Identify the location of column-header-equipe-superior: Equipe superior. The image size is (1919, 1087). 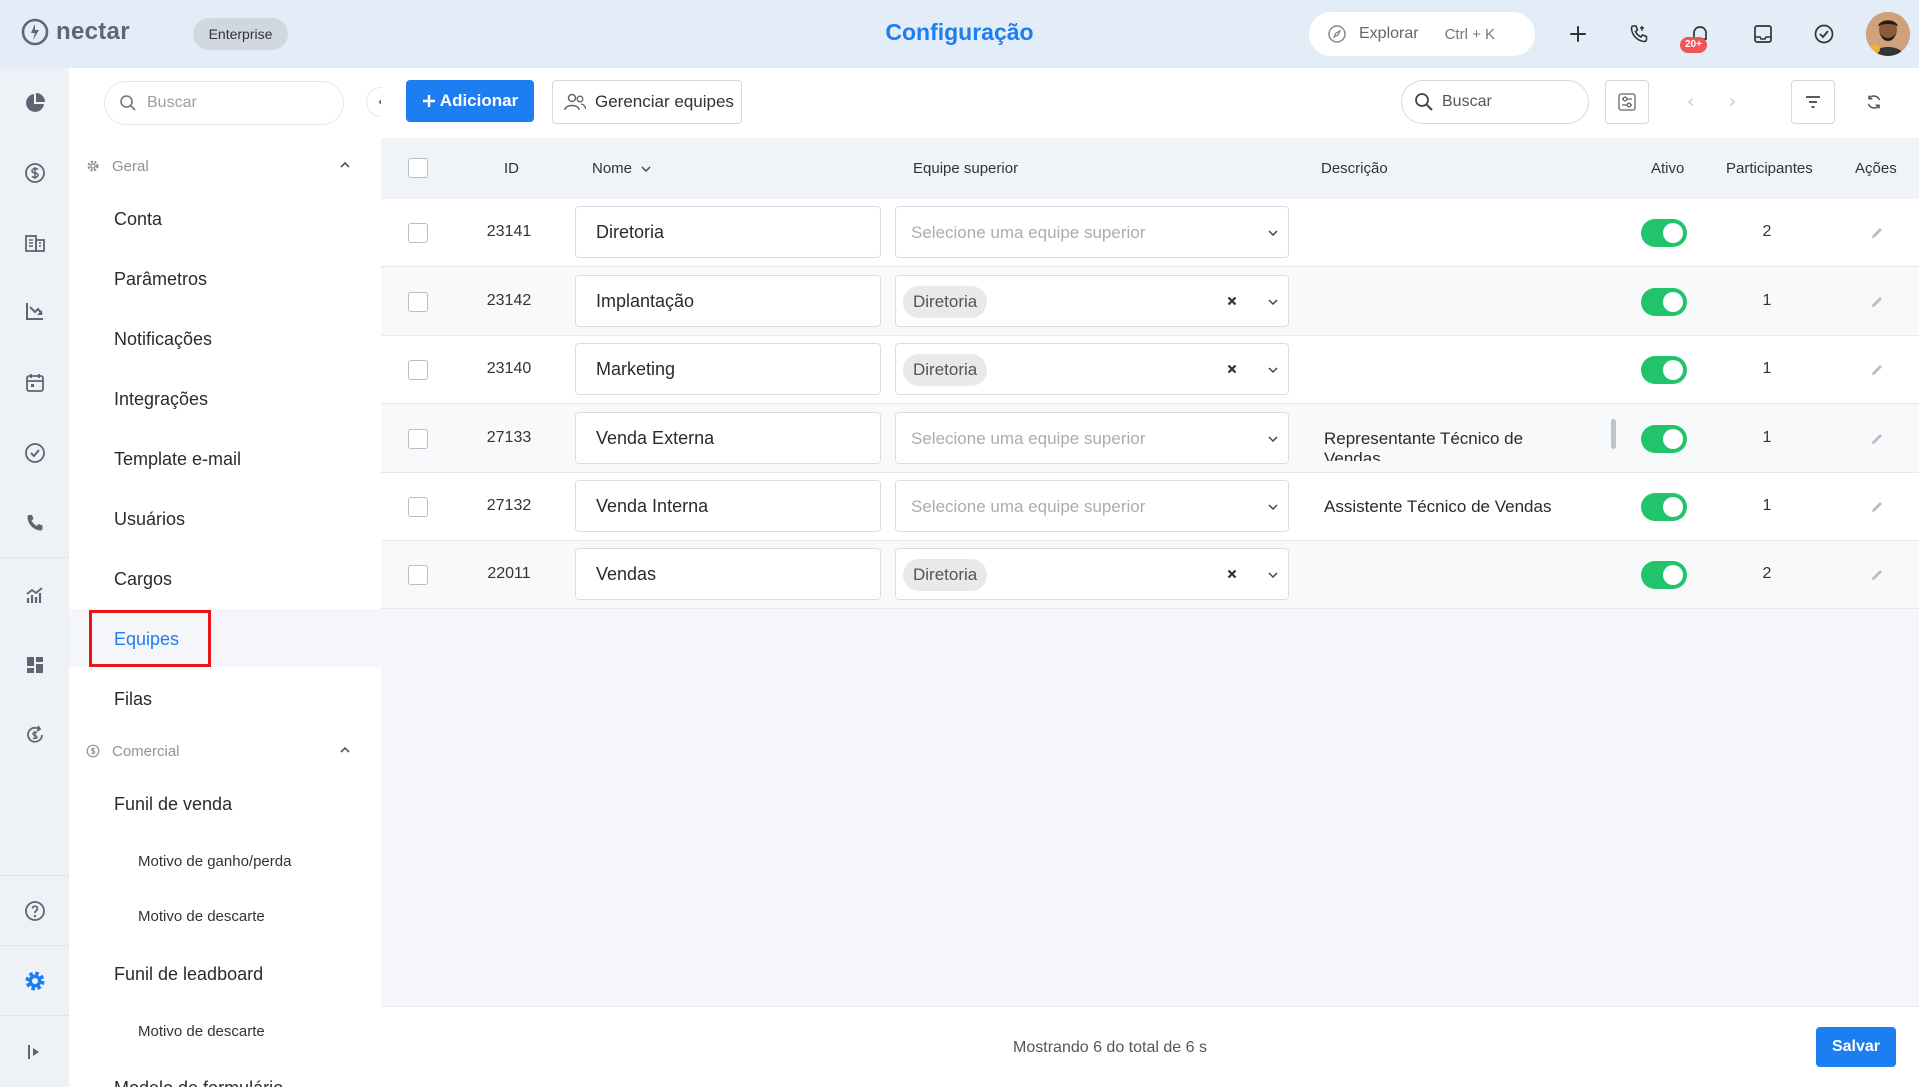
(965, 168).